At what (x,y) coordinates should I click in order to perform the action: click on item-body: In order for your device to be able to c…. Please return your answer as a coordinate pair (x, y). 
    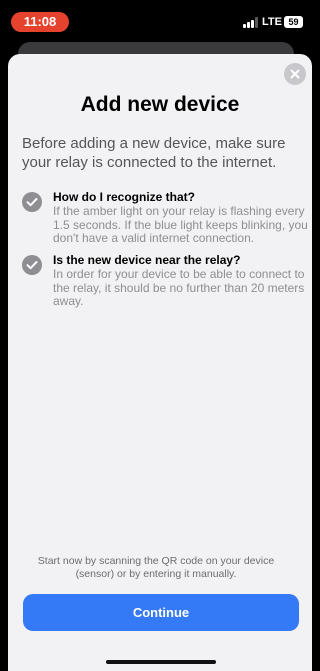
    Looking at the image, I should click on (179, 287).